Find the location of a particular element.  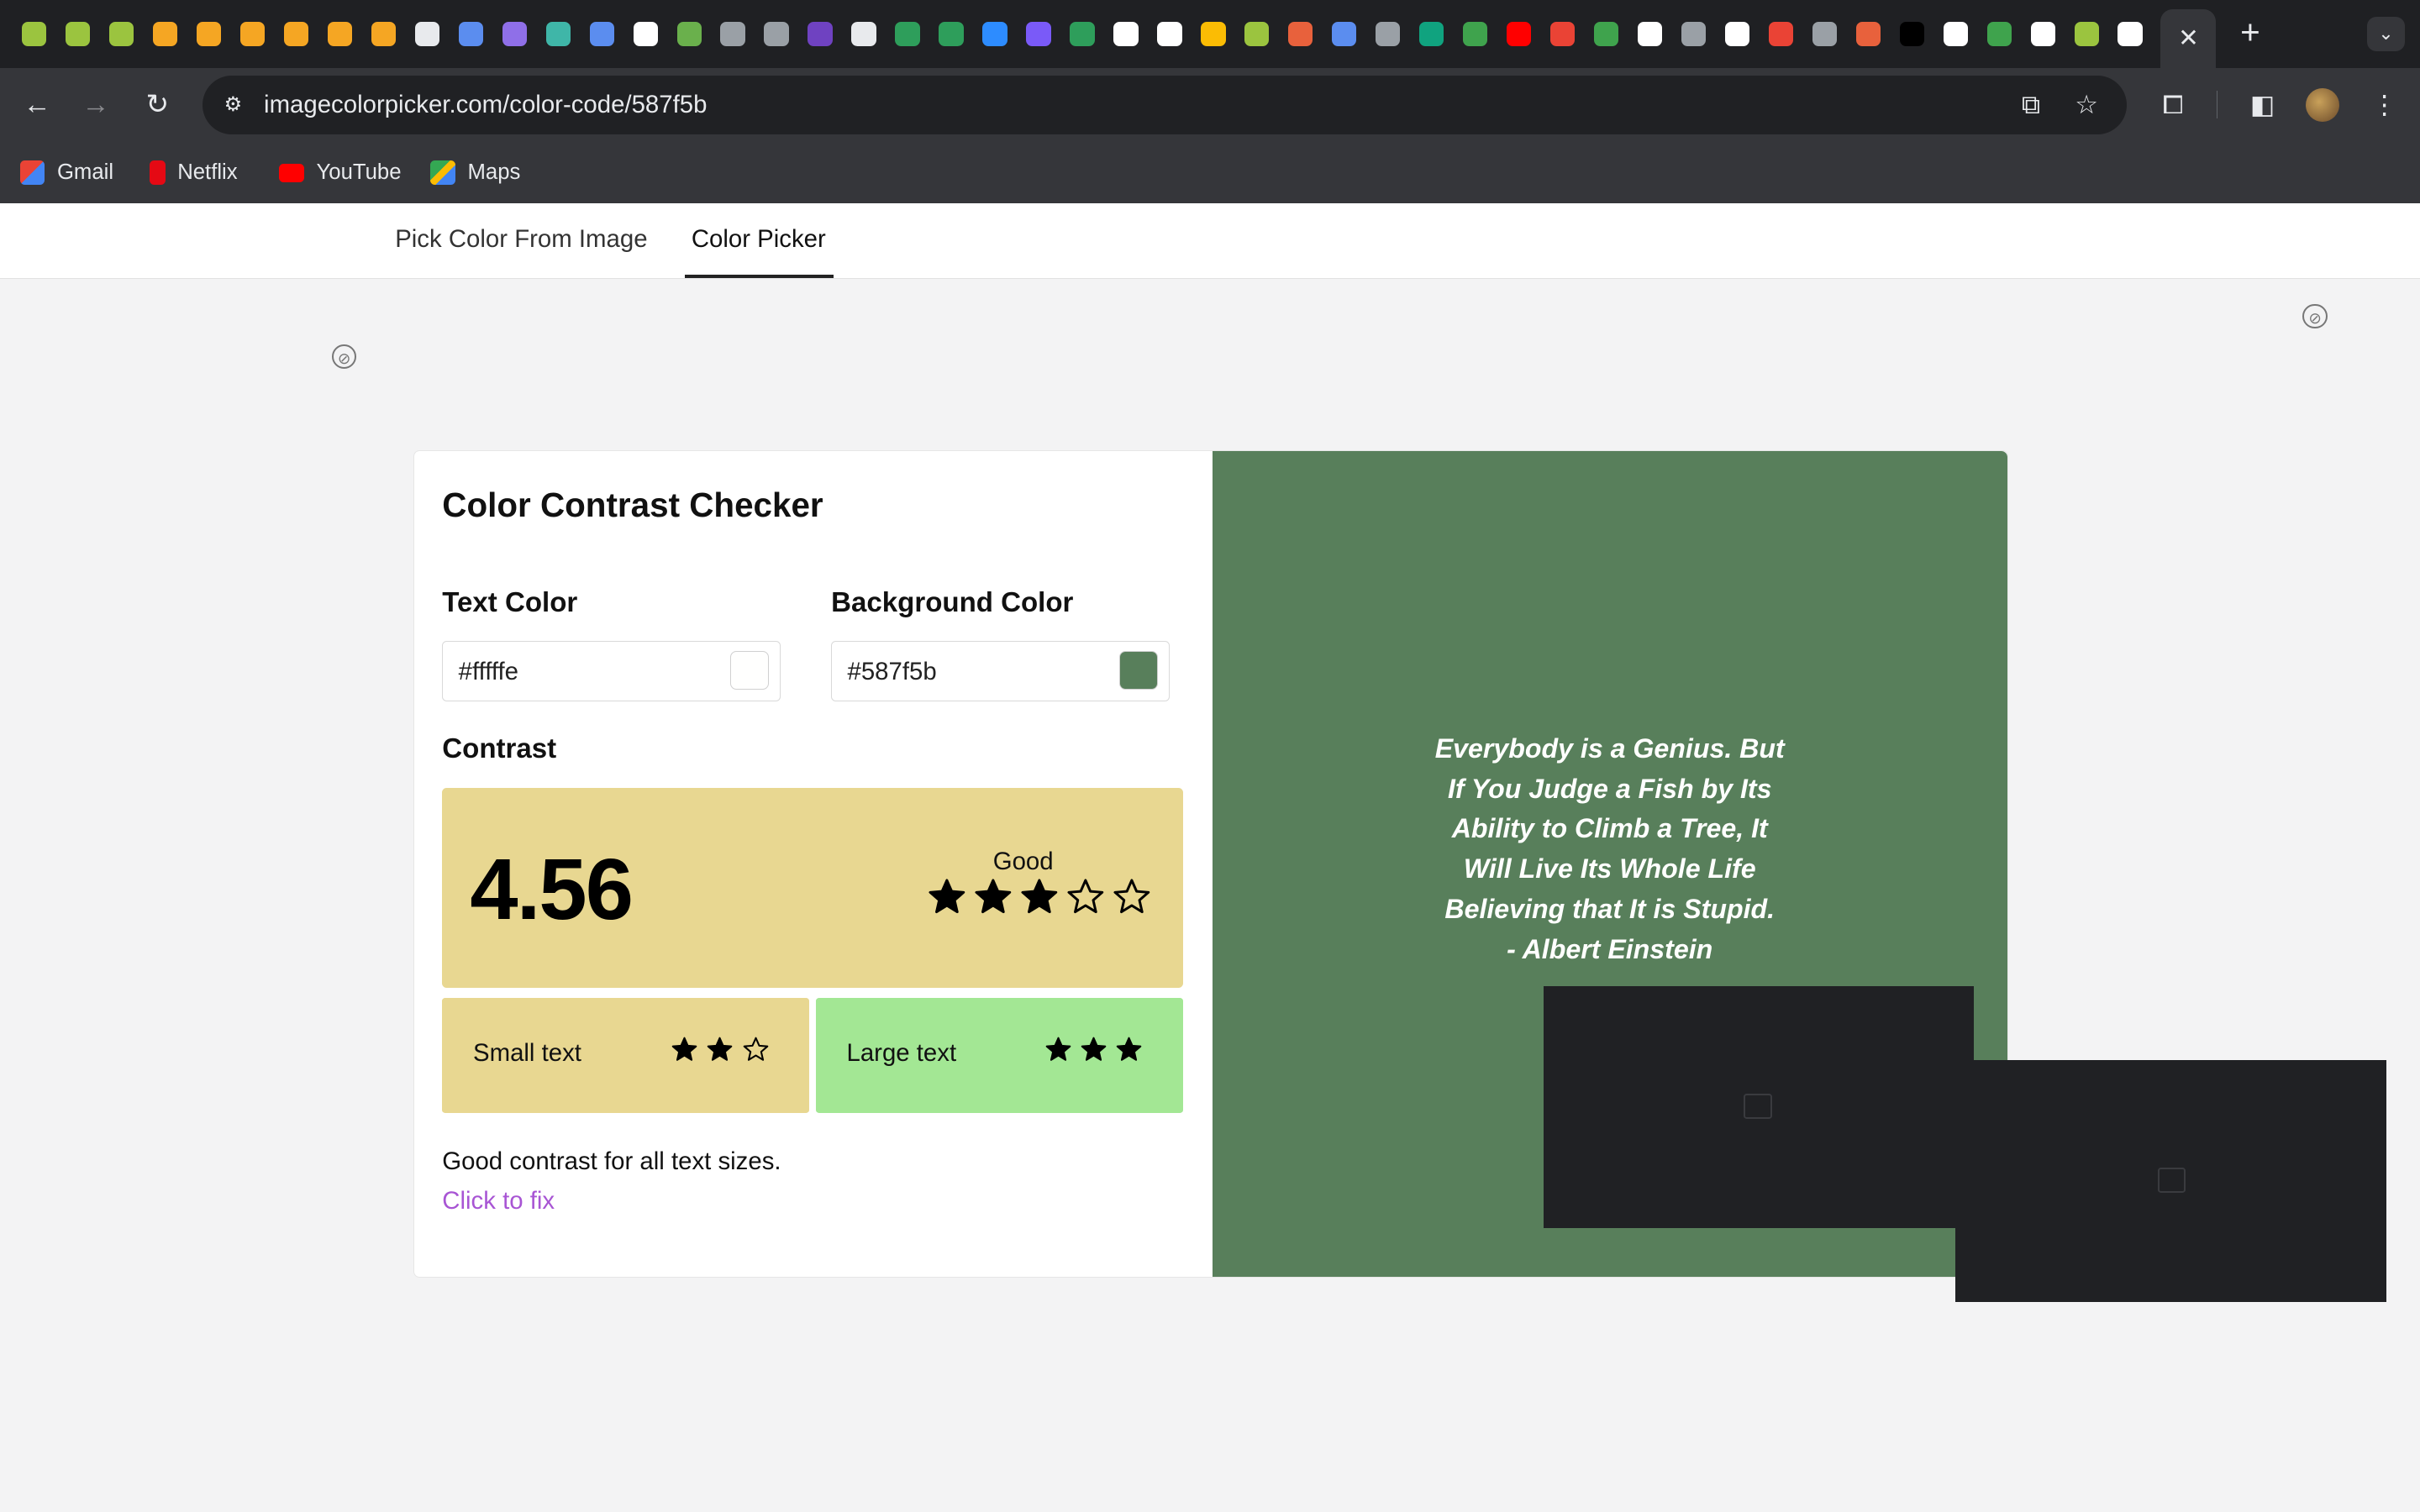

bookmark-gmail: Gmail is located at coordinates (66, 172).